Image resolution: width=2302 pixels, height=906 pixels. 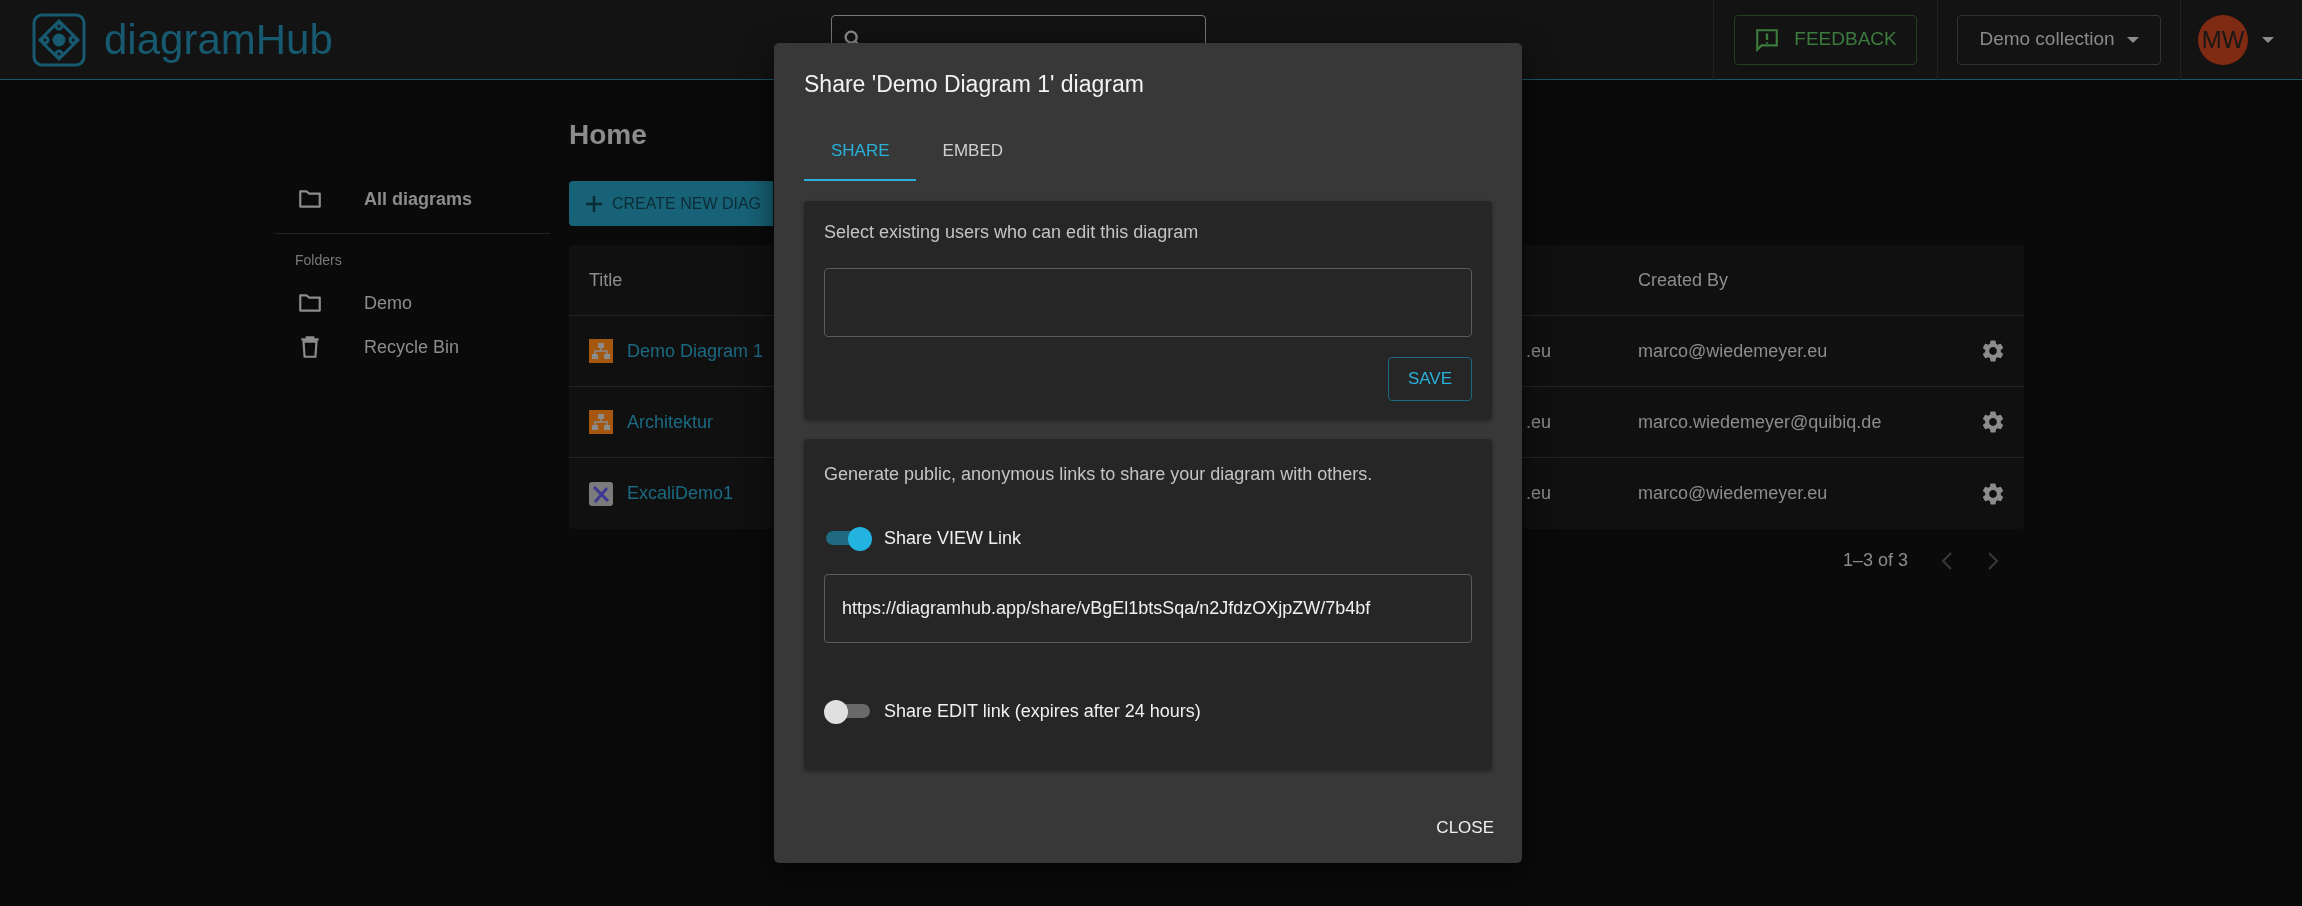 What do you see at coordinates (318, 260) in the screenshot?
I see `section-label: Folders` at bounding box center [318, 260].